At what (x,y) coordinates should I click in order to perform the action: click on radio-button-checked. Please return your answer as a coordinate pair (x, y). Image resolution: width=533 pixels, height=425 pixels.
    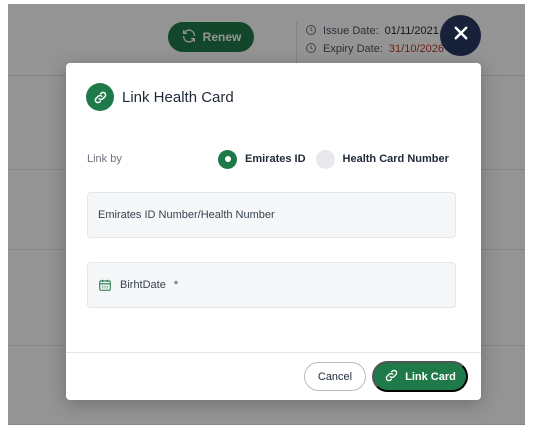
    Looking at the image, I should click on (227, 159).